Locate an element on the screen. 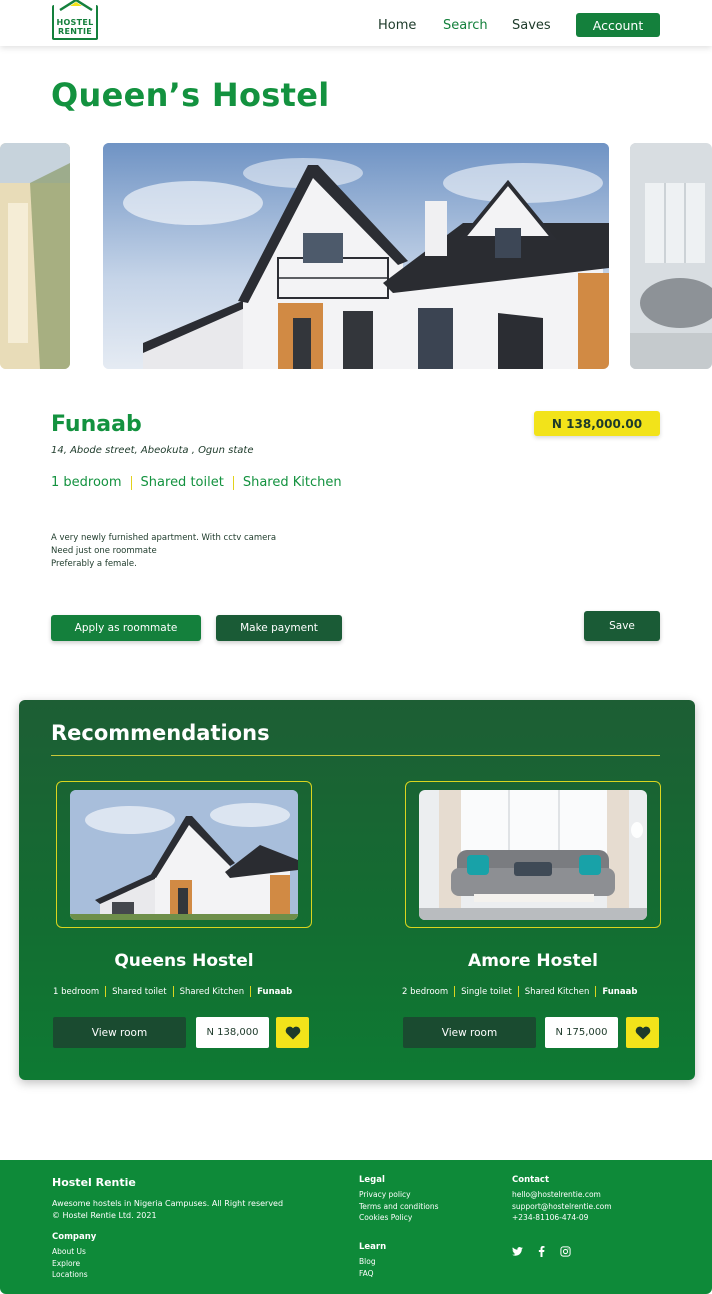 The image size is (712, 1294). description-line: Need just one roommate is located at coordinates (104, 551).